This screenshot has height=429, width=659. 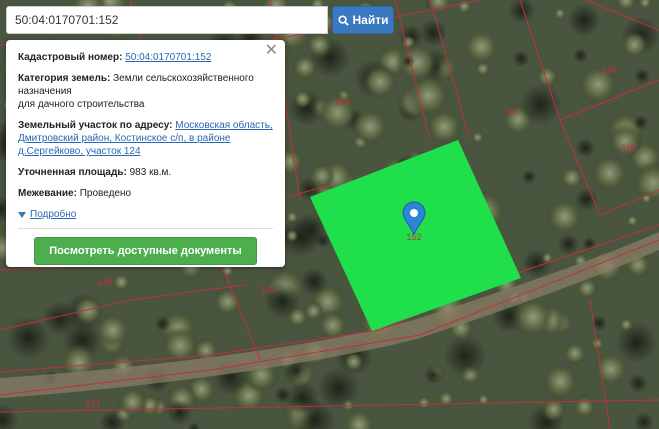 I want to click on view-documents-button: Посмотреть доступные документы, so click(x=145, y=251).